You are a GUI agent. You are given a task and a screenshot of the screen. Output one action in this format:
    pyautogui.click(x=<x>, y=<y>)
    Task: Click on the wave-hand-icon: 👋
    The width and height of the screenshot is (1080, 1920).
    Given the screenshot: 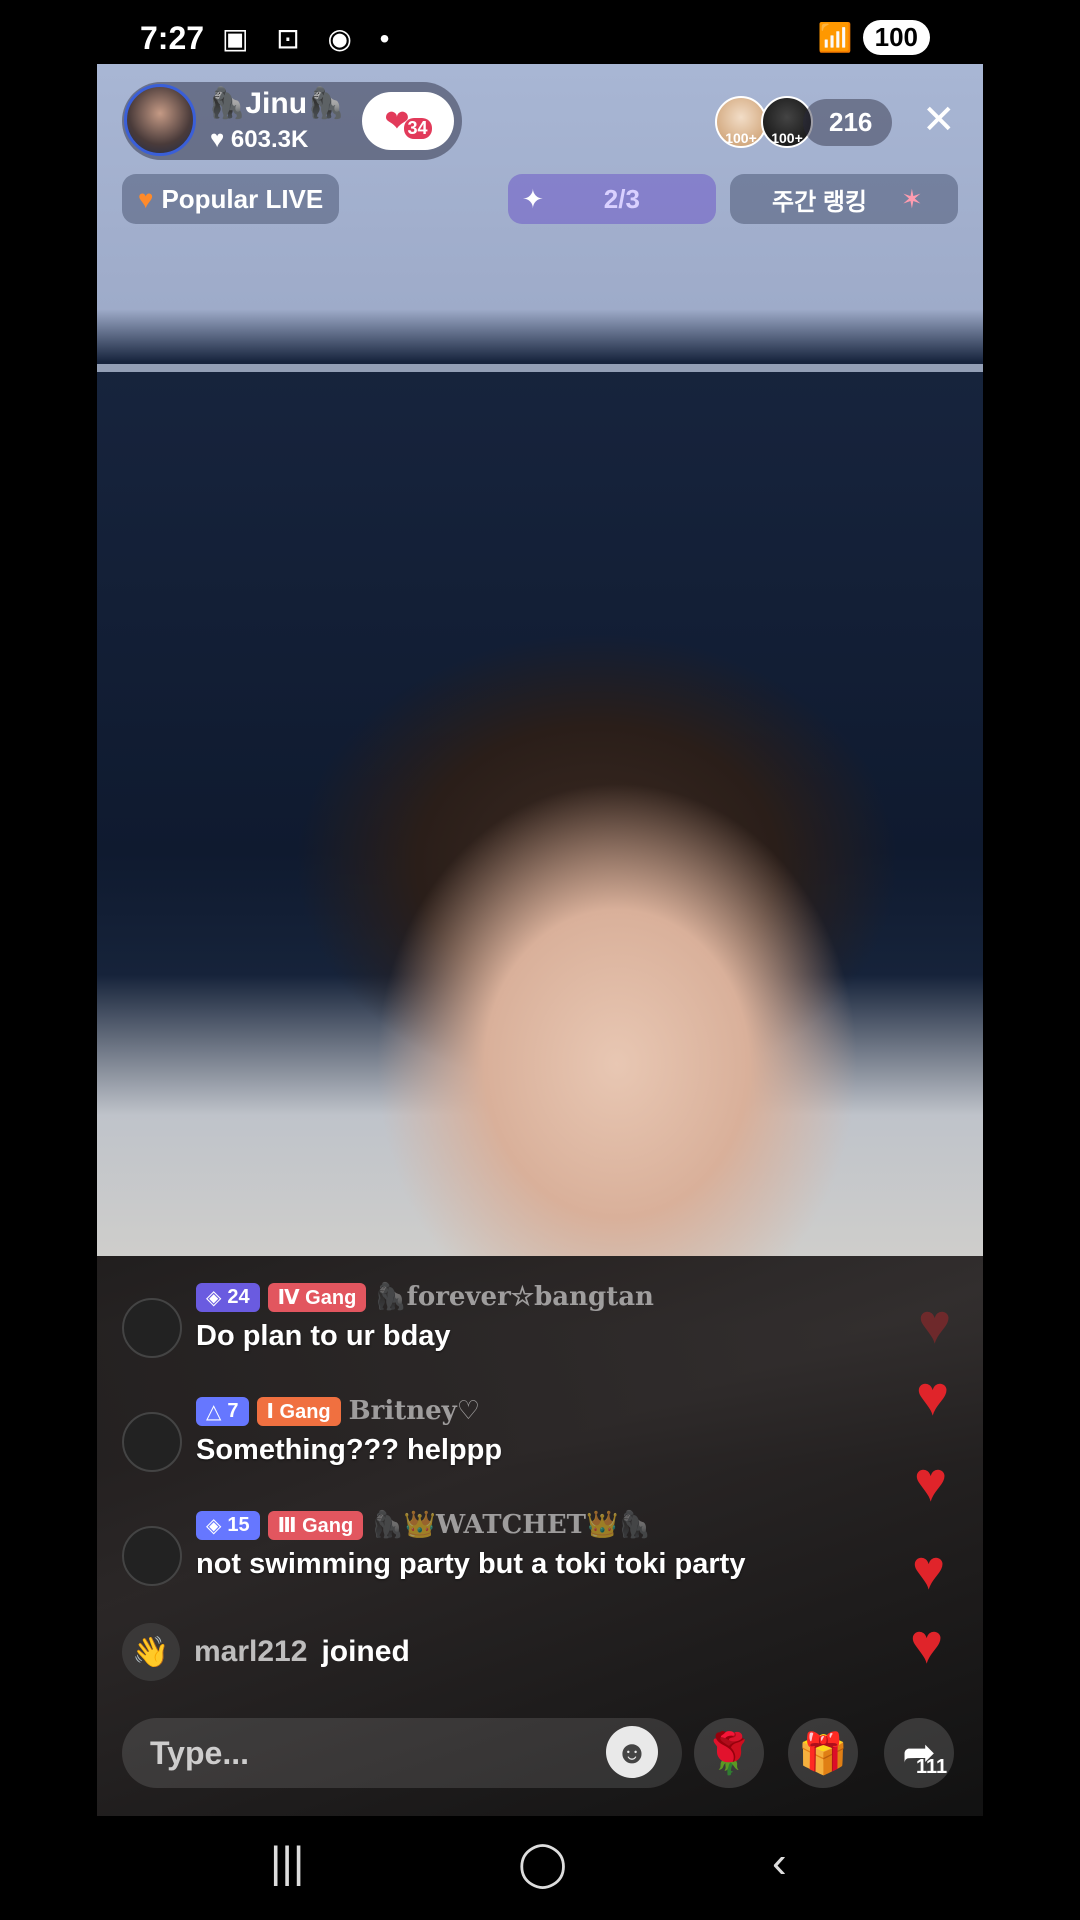 What is the action you would take?
    pyautogui.click(x=151, y=1652)
    